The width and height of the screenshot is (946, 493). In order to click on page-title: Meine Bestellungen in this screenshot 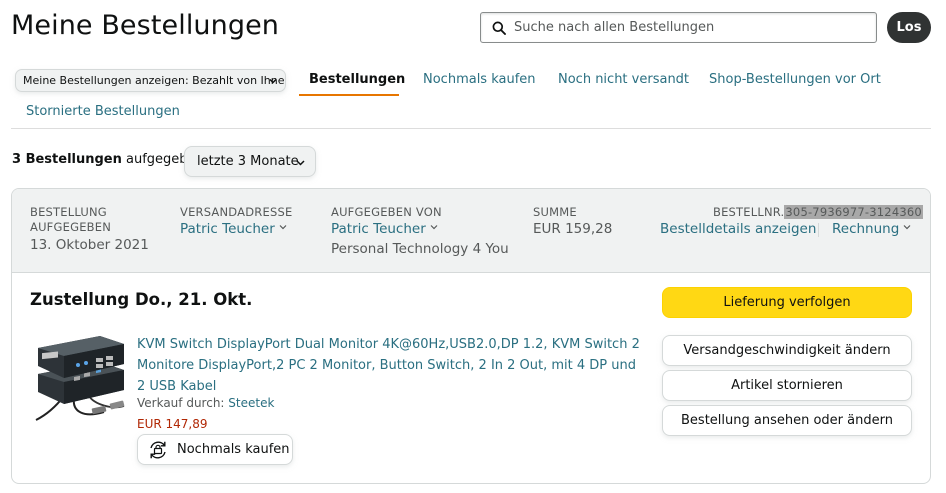, I will do `click(145, 25)`.